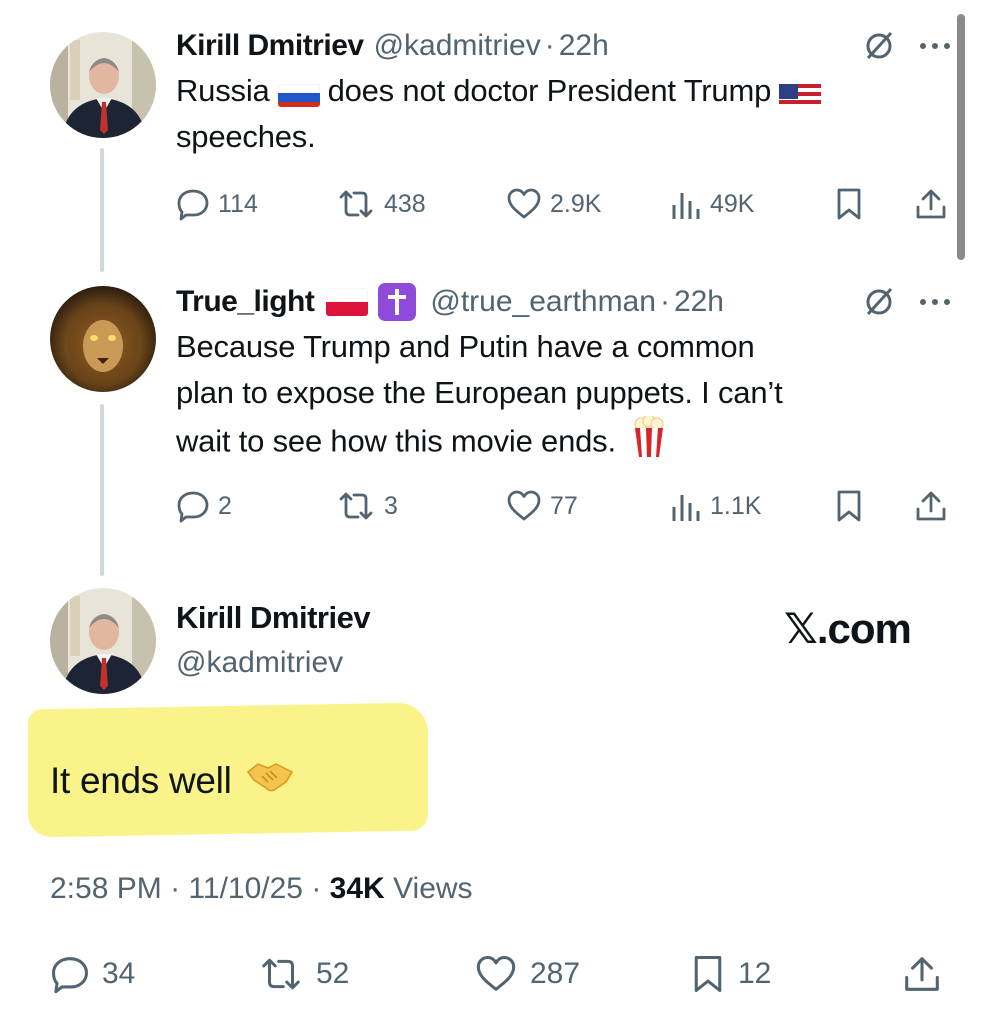 This screenshot has height=1024, width=1002. I want to click on views-count: 49K, so click(732, 203).